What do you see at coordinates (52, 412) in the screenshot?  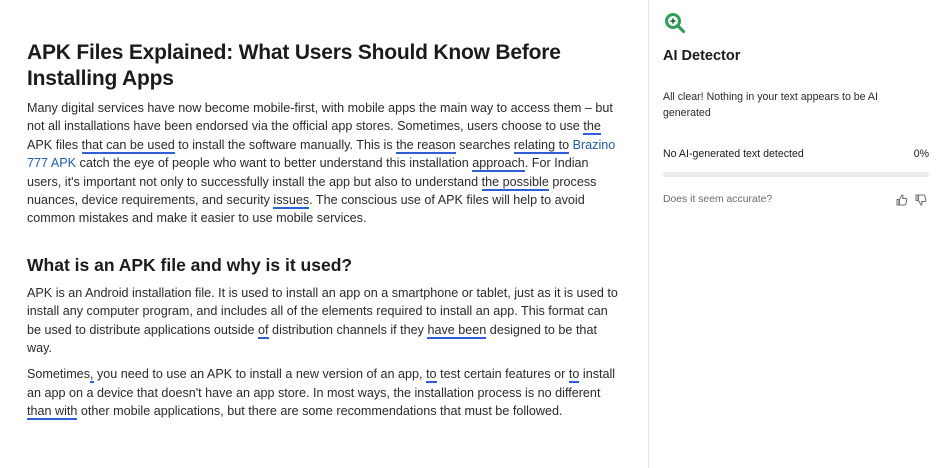 I see `suggestion-underline: than with` at bounding box center [52, 412].